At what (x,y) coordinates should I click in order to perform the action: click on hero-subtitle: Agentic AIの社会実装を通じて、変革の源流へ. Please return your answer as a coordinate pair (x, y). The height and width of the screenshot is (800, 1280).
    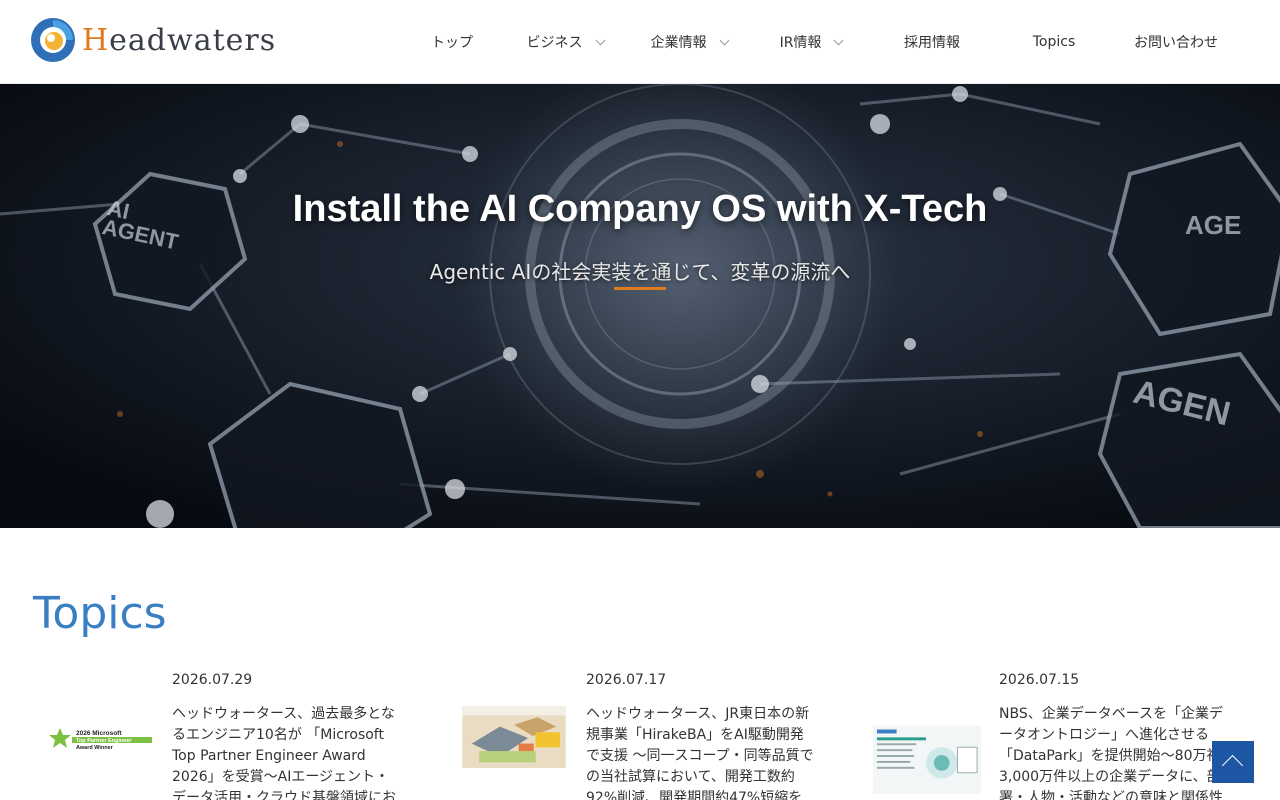
    Looking at the image, I should click on (640, 272).